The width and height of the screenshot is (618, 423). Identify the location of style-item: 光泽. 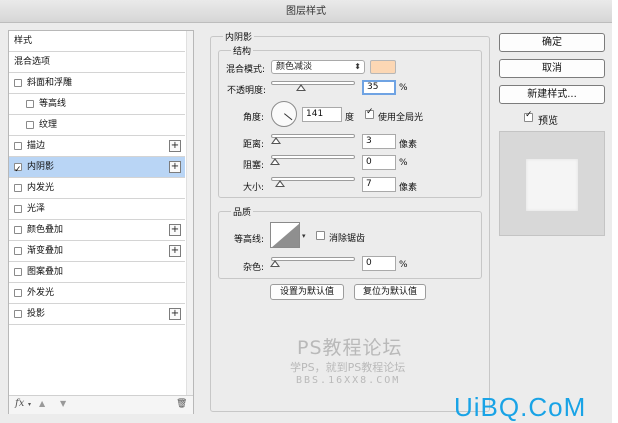
(97, 209).